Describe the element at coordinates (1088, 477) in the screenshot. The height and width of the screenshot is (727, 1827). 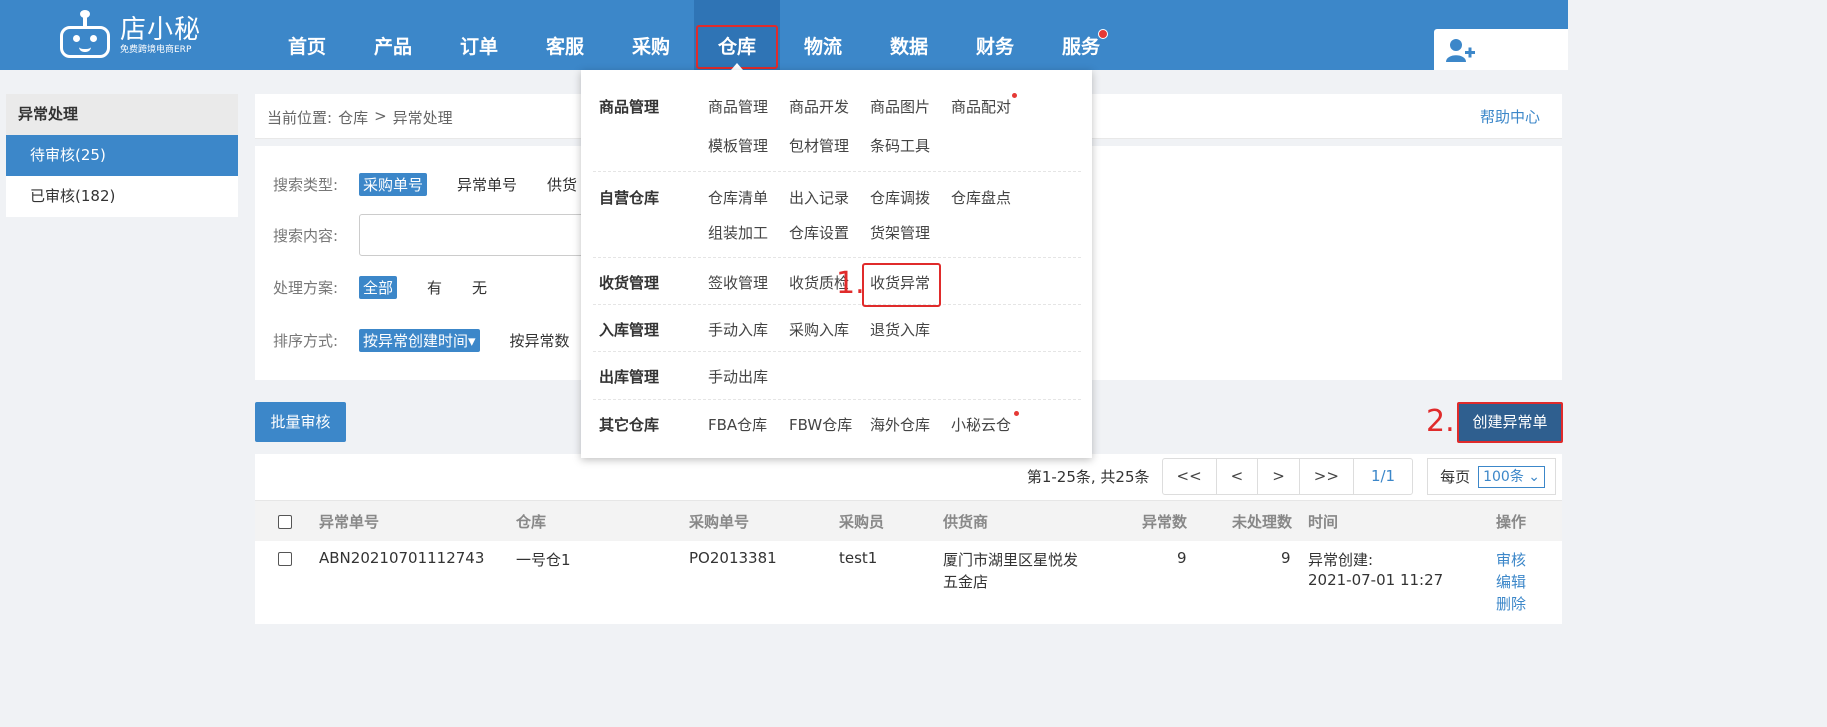
I see `pagination-info: 第1-25条, 共25条` at that location.